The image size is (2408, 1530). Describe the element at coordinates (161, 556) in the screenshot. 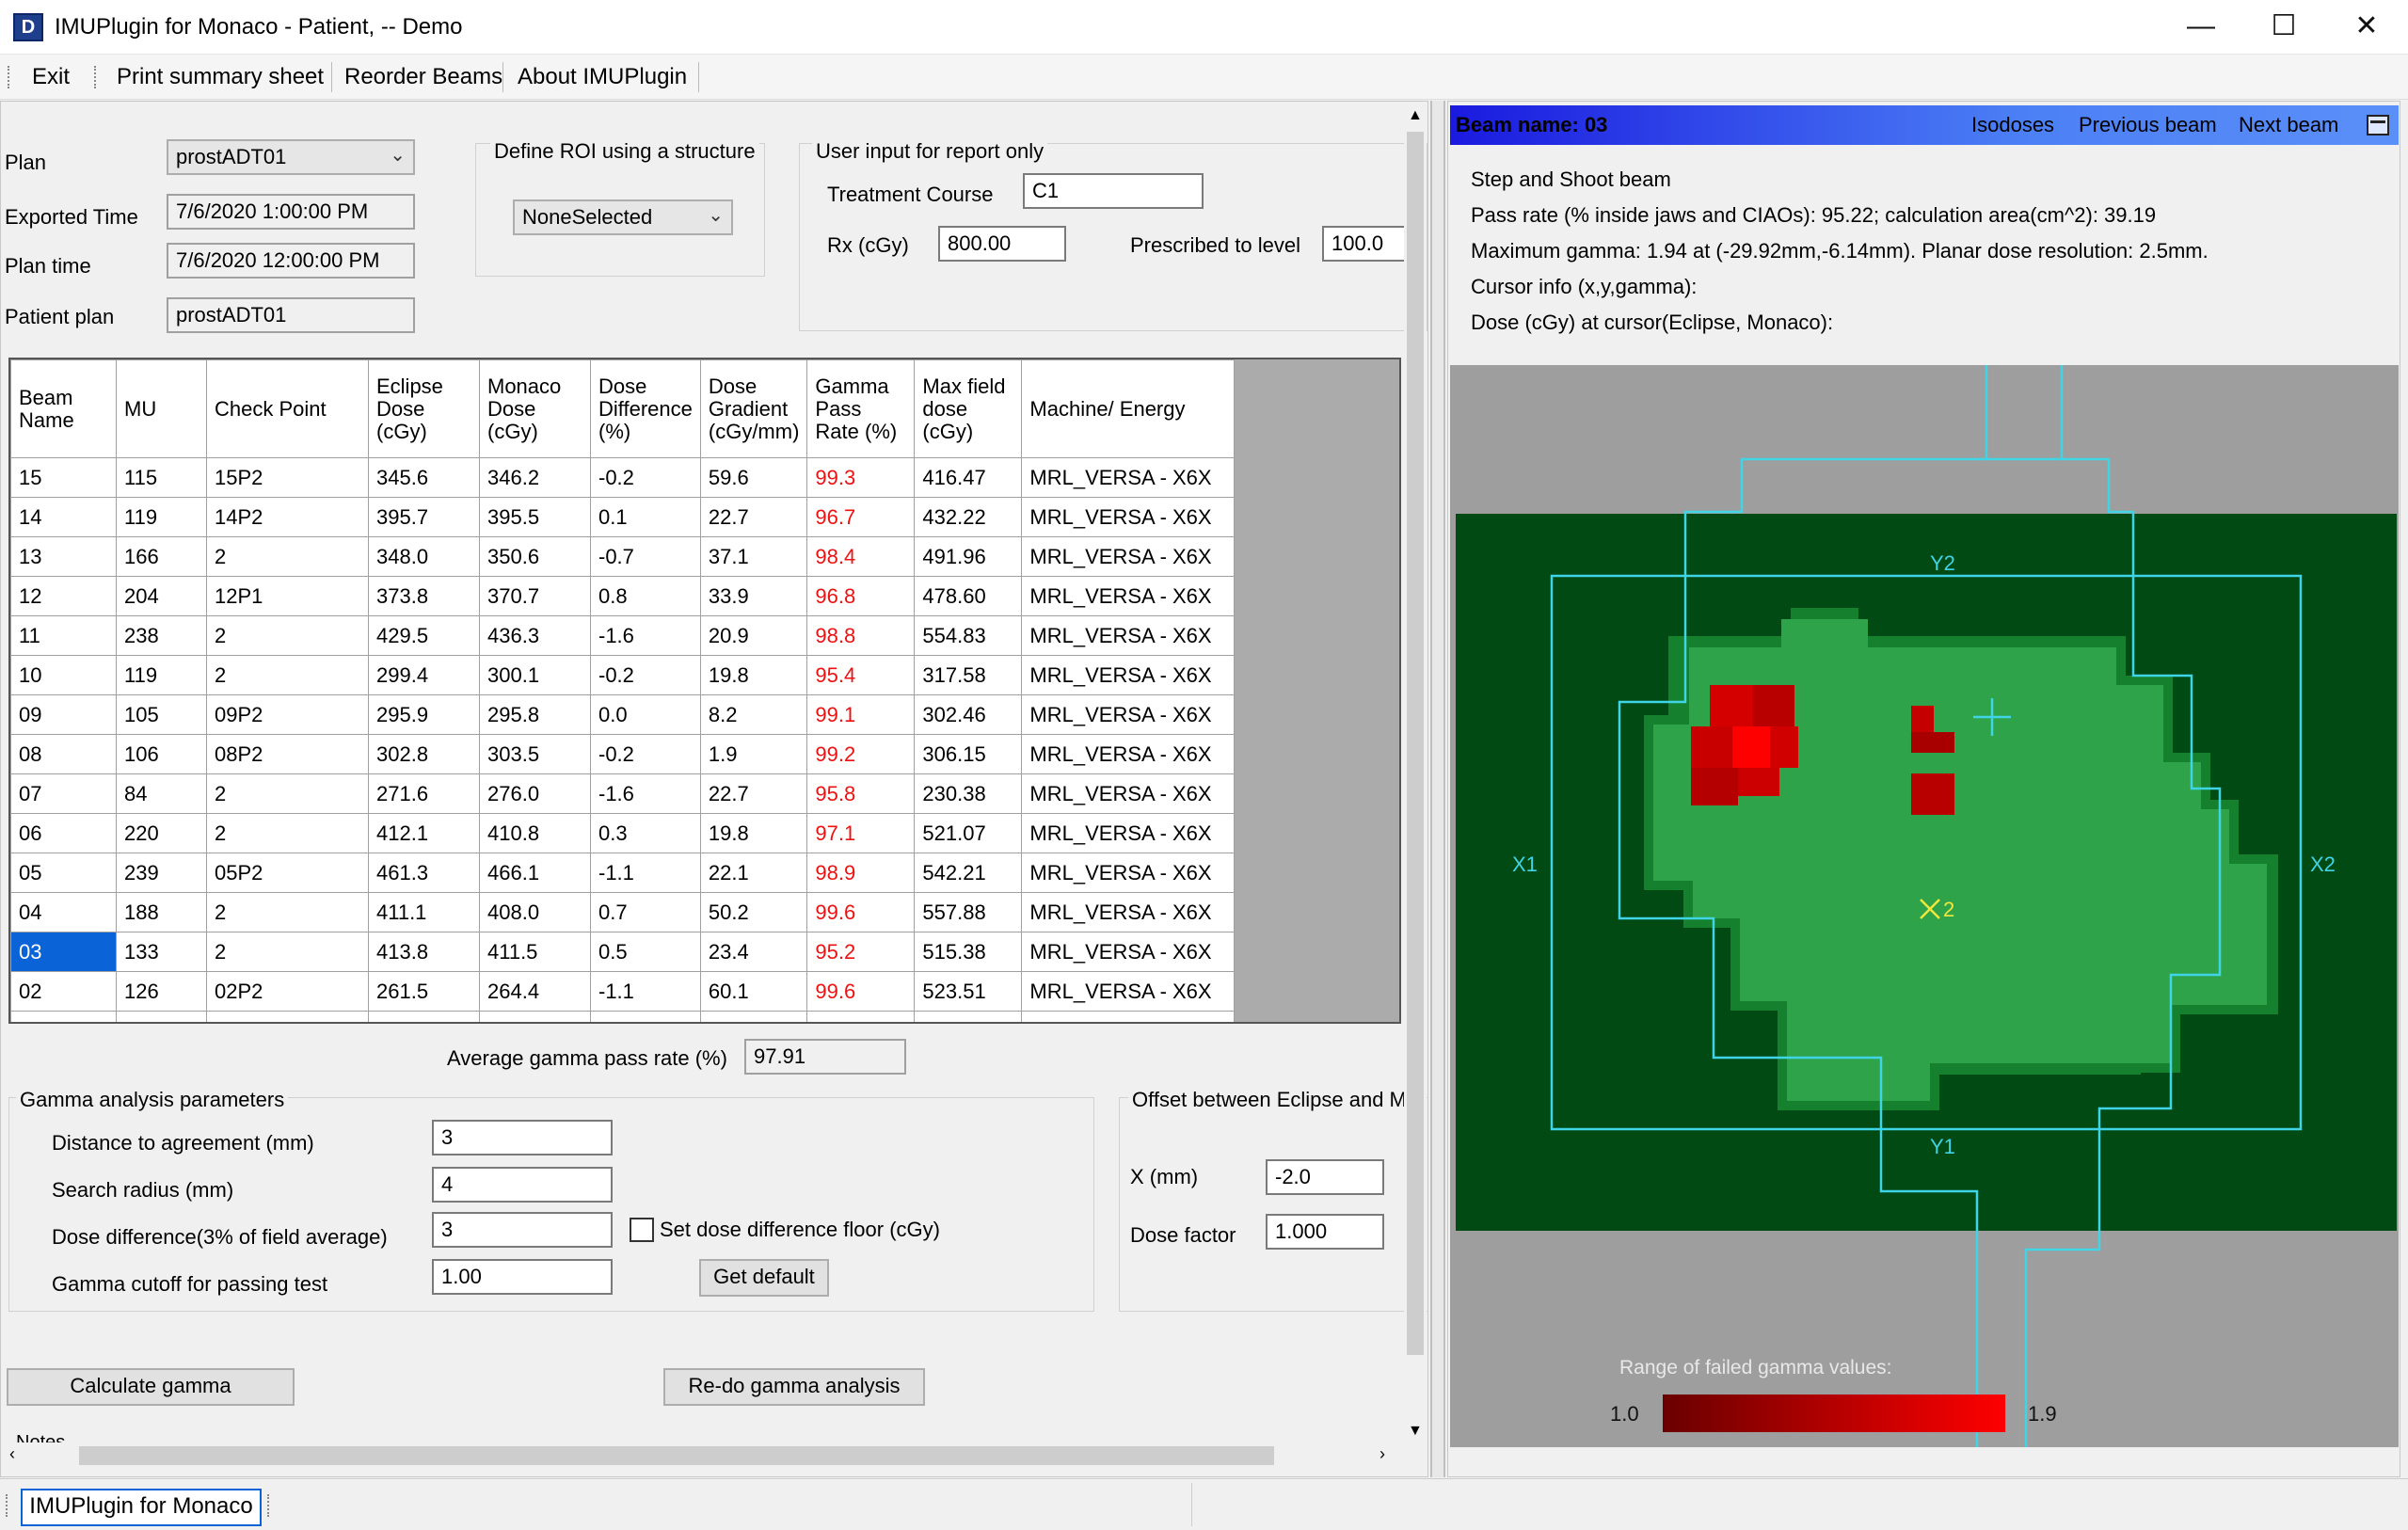

I see `table-cell: 166` at that location.